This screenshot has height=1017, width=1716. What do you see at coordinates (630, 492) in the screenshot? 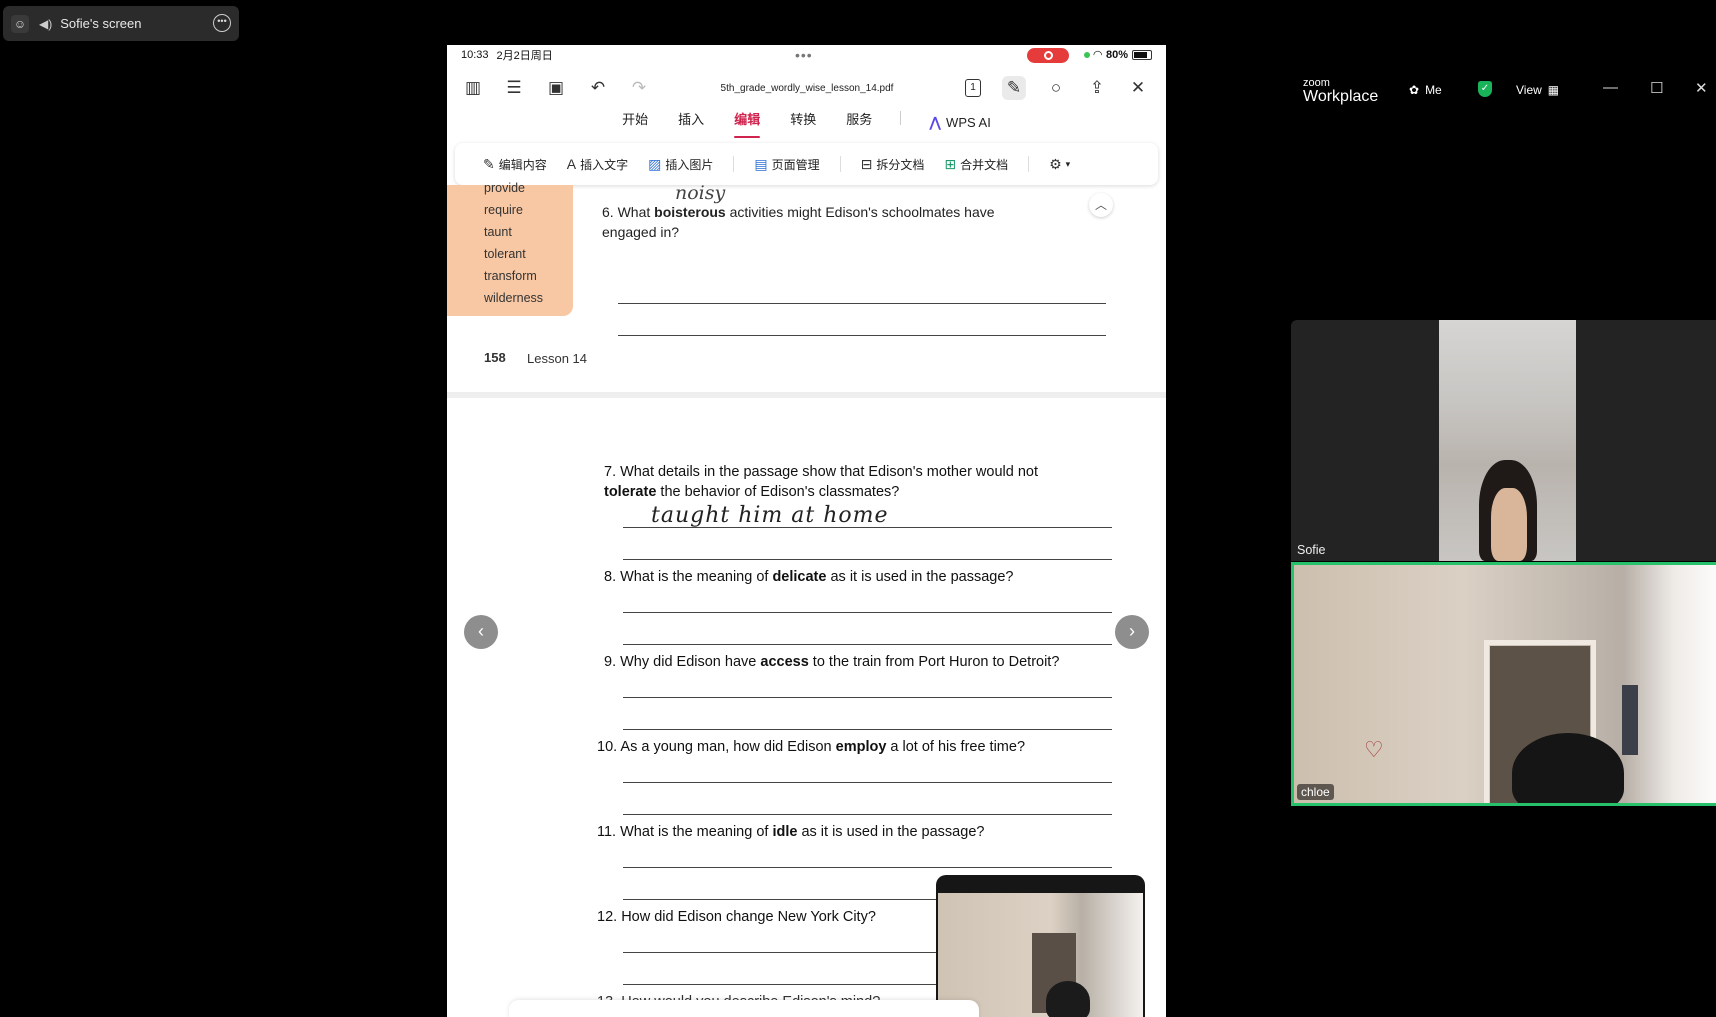
I see `vocab-term: tolerate` at bounding box center [630, 492].